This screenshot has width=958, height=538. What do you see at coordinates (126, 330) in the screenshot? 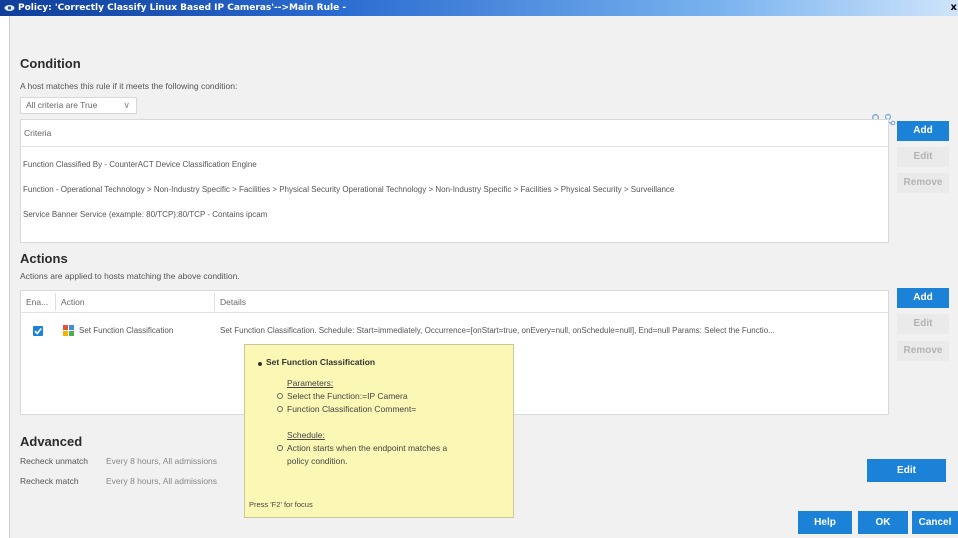
I see `action-name: Set Function Classification` at bounding box center [126, 330].